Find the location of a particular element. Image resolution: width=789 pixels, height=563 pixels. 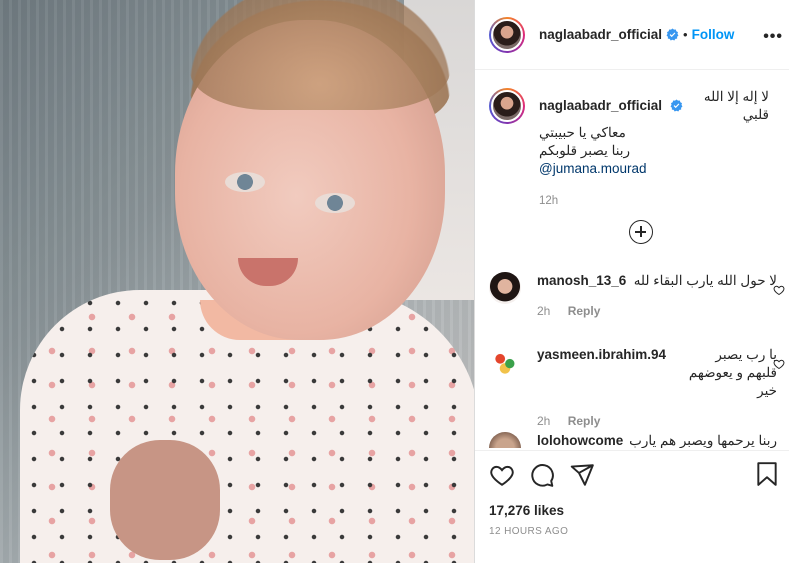

post-actions: 17,276 likes 12 HOURS AGO is located at coordinates (632, 493).